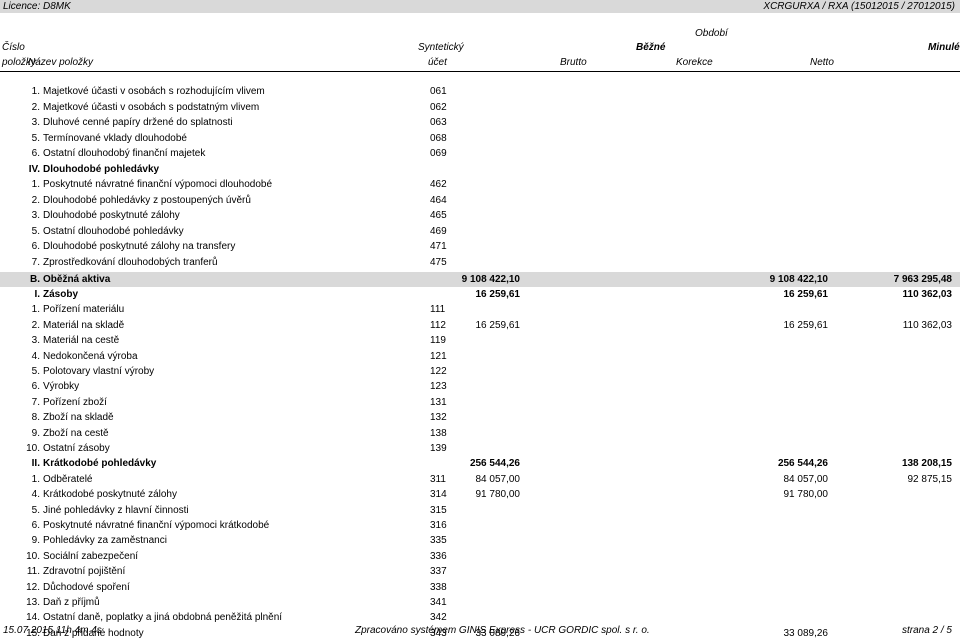 Image resolution: width=960 pixels, height=641 pixels. I want to click on row-account: 469, so click(438, 231).